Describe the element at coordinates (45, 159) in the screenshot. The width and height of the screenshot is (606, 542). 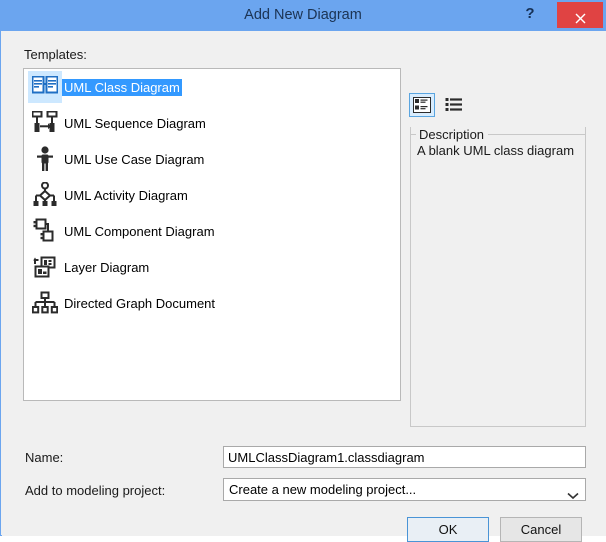
I see `uml-use-case-diagram-icon` at that location.